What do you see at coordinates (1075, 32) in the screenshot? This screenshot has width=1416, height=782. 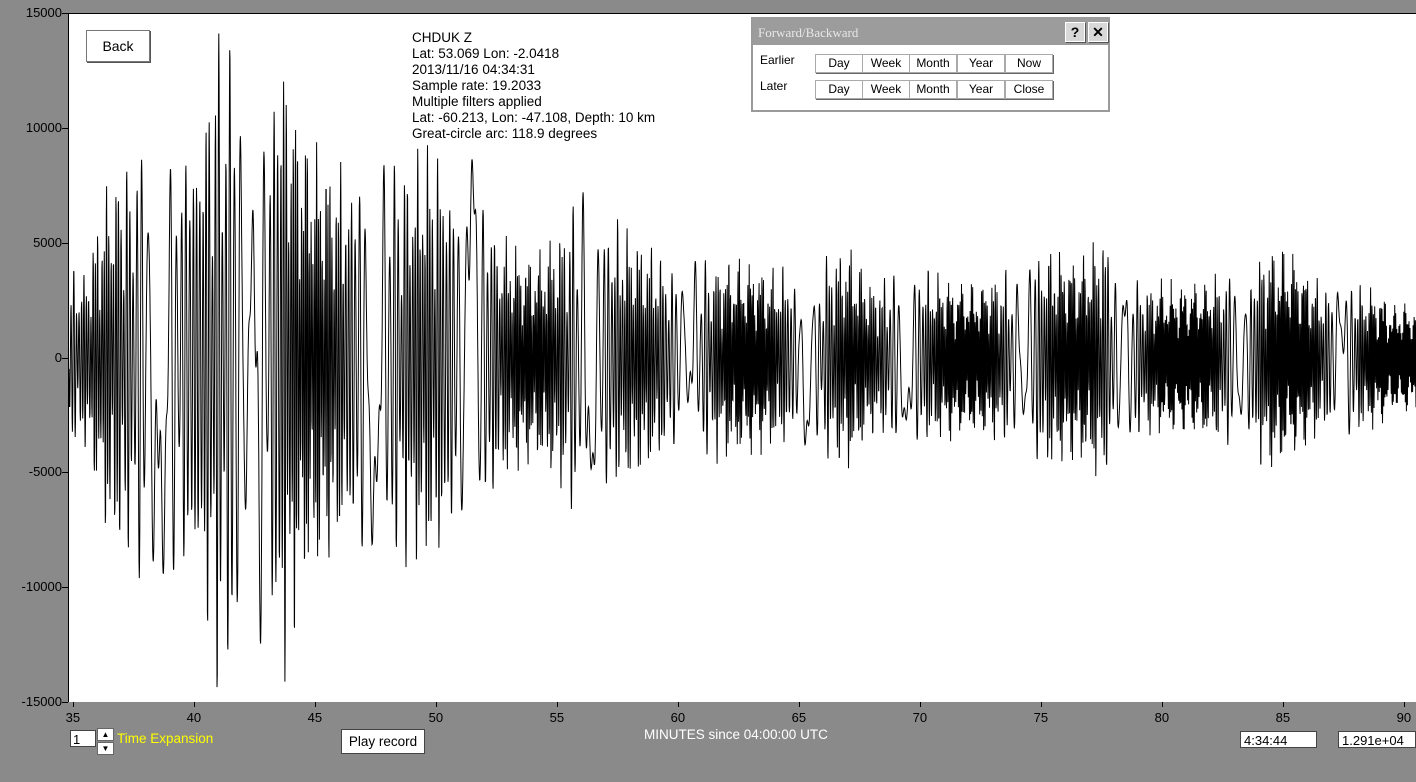 I see `help-icon: ?` at bounding box center [1075, 32].